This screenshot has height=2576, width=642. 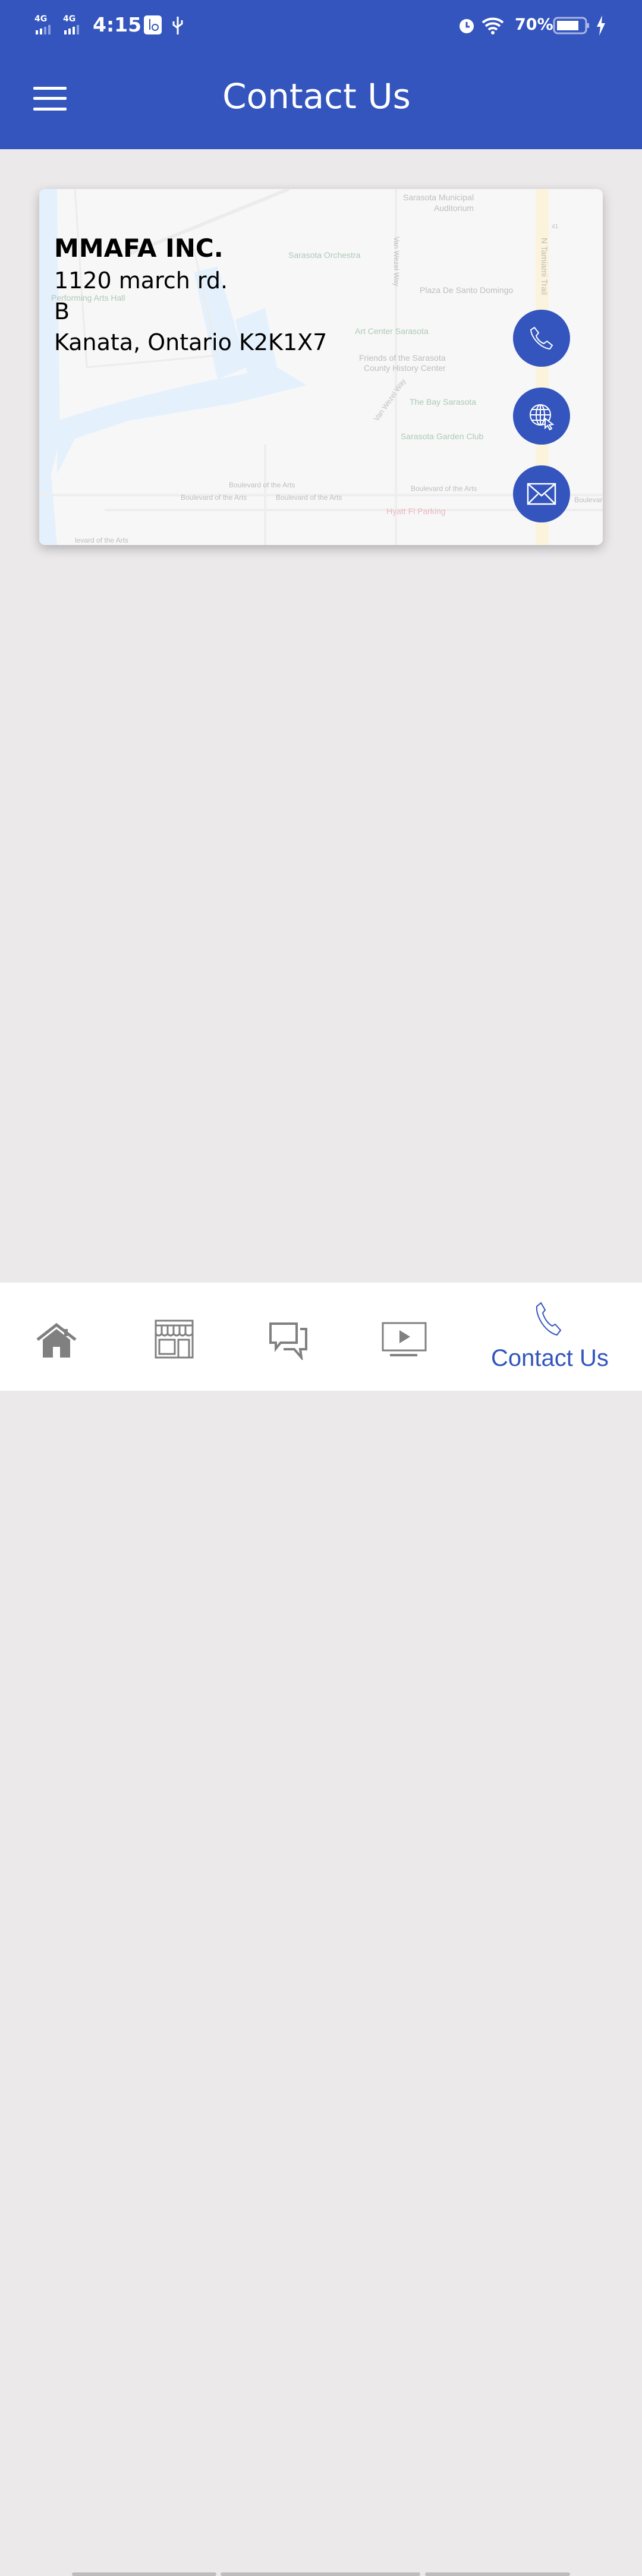 What do you see at coordinates (550, 1358) in the screenshot?
I see `nav-contact-us-label: Contact Us` at bounding box center [550, 1358].